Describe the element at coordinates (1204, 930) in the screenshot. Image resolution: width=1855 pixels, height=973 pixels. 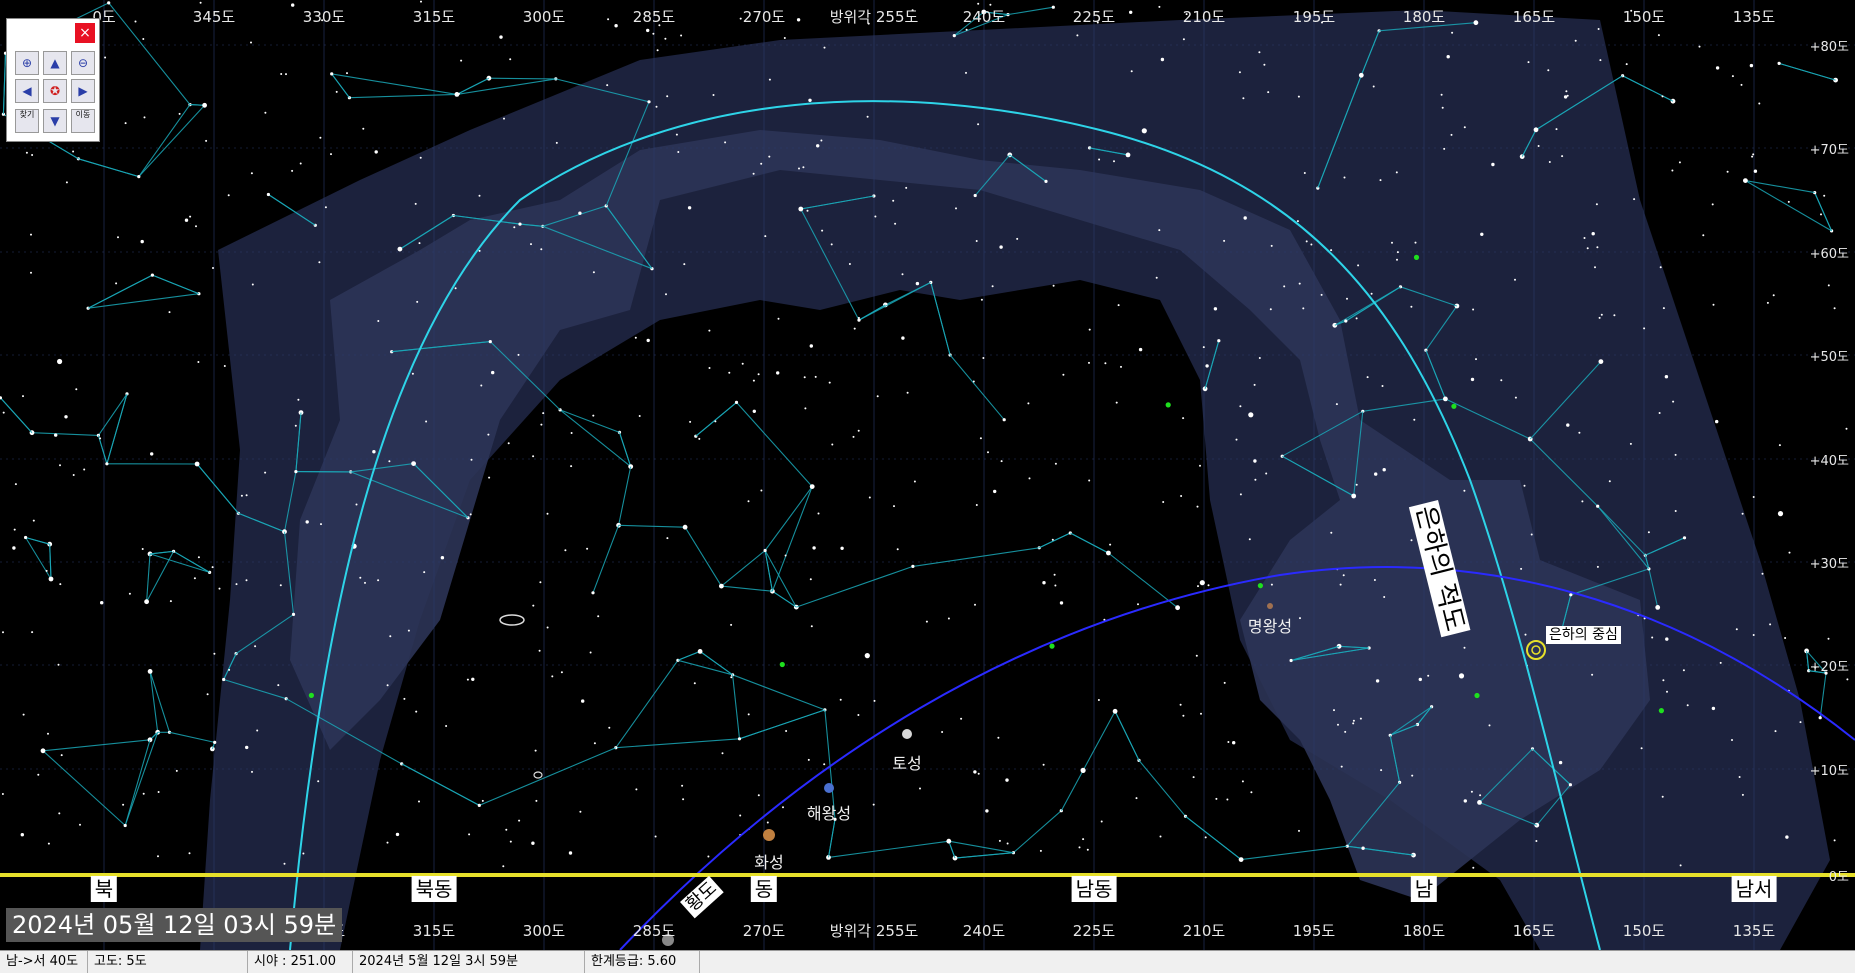
I see `azimuth-label: 210도` at that location.